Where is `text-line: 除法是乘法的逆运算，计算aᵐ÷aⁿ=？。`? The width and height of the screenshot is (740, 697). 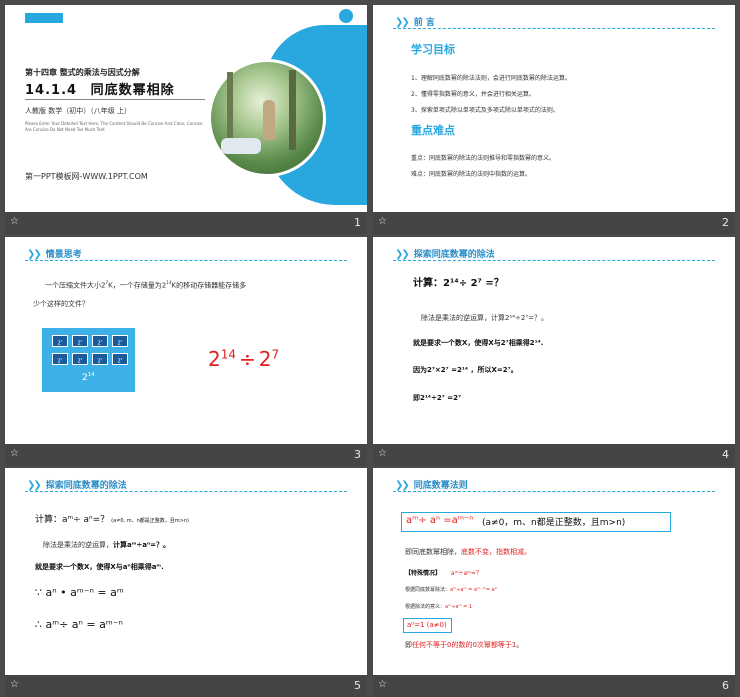 text-line: 除法是乘法的逆运算，计算aᵐ÷aⁿ=？。 is located at coordinates (107, 545).